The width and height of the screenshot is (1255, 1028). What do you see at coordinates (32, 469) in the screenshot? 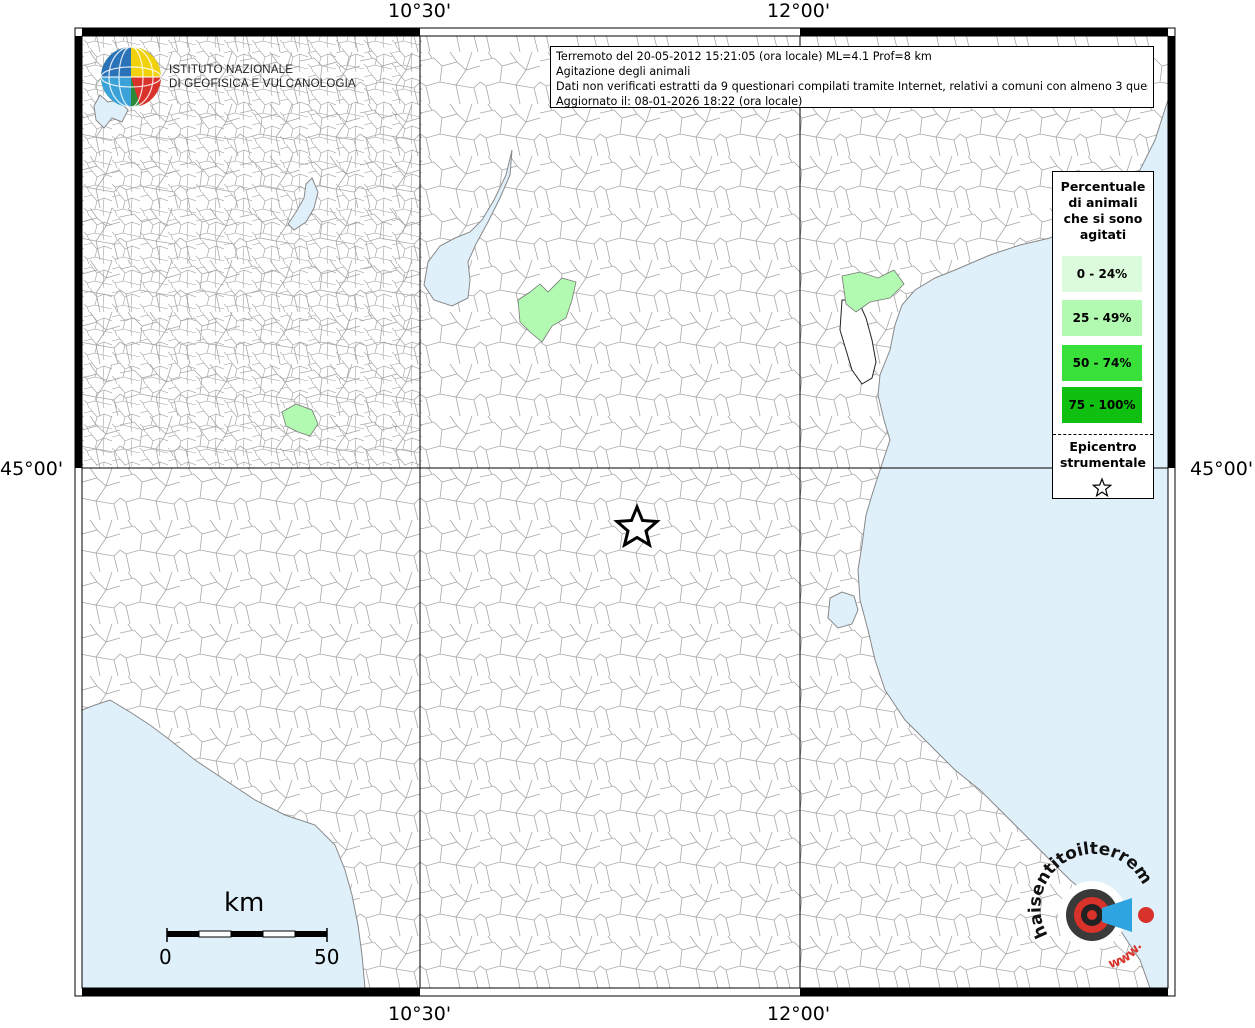
I see `lat-label-left: 45°00'` at bounding box center [32, 469].